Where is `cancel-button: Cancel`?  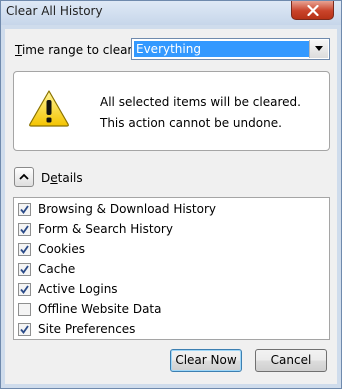 cancel-button: Cancel is located at coordinates (291, 360).